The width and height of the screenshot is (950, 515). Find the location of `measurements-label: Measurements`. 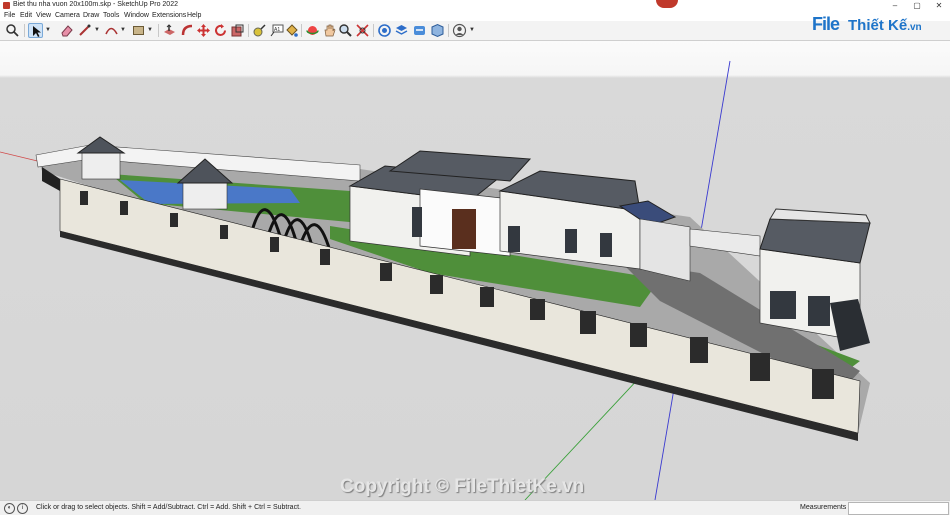

measurements-label: Measurements is located at coordinates (823, 507).